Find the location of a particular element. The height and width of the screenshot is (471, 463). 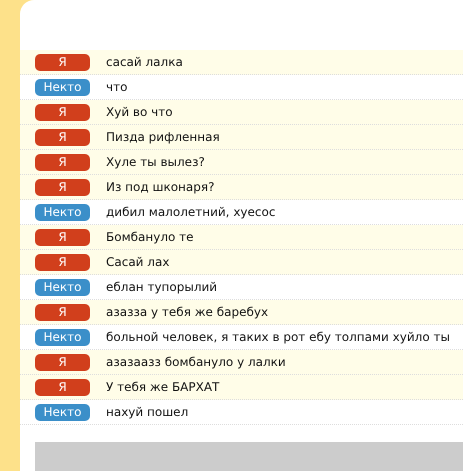

message-text: Сасай лах is located at coordinates (138, 262).